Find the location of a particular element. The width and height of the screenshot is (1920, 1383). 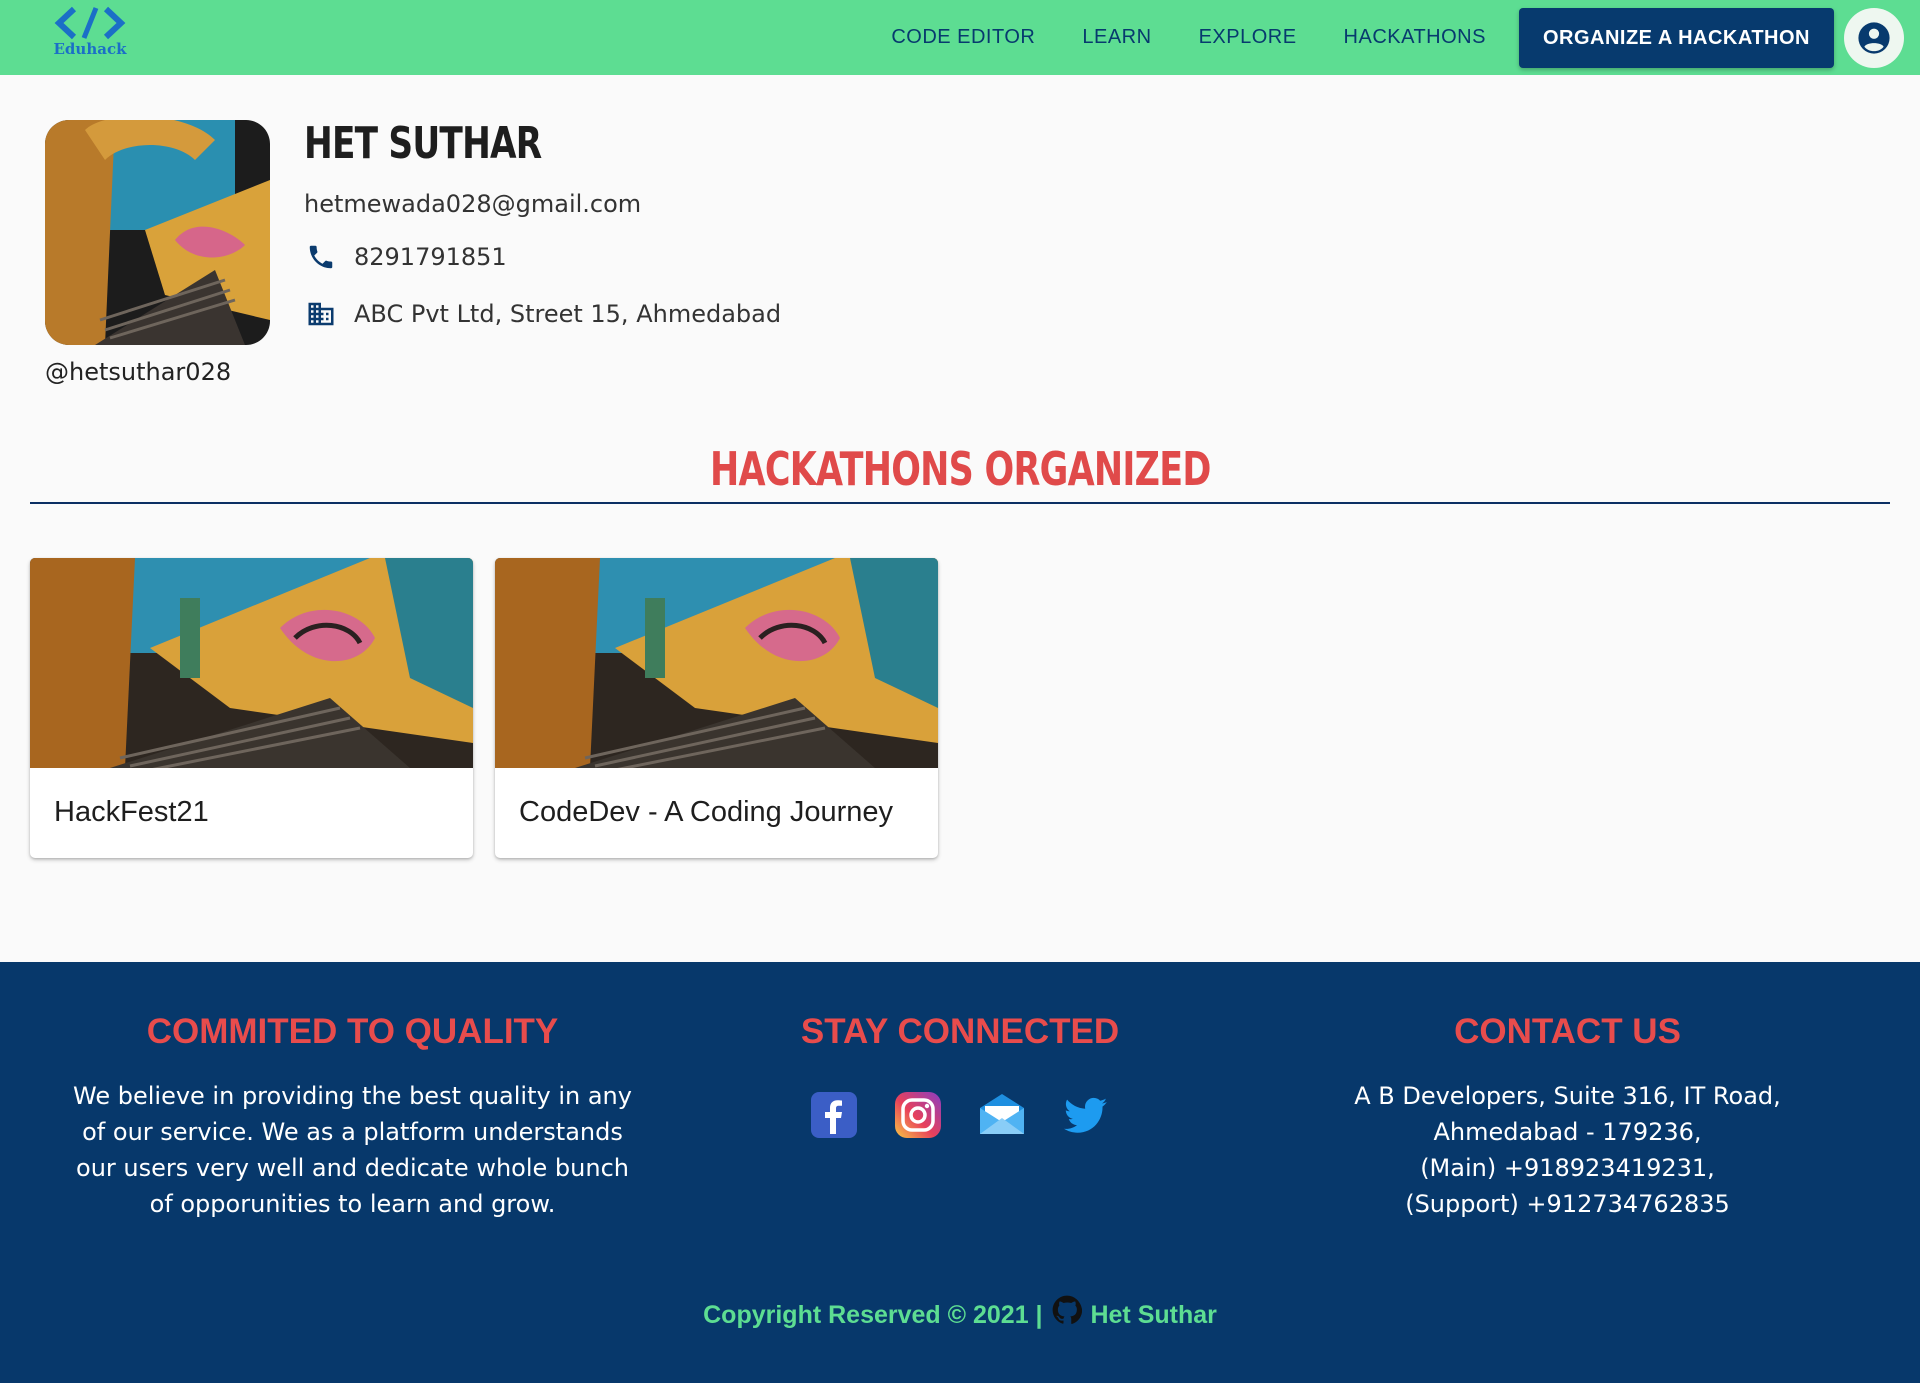

profile-email: hetmewada028@gmail.com is located at coordinates (473, 204).